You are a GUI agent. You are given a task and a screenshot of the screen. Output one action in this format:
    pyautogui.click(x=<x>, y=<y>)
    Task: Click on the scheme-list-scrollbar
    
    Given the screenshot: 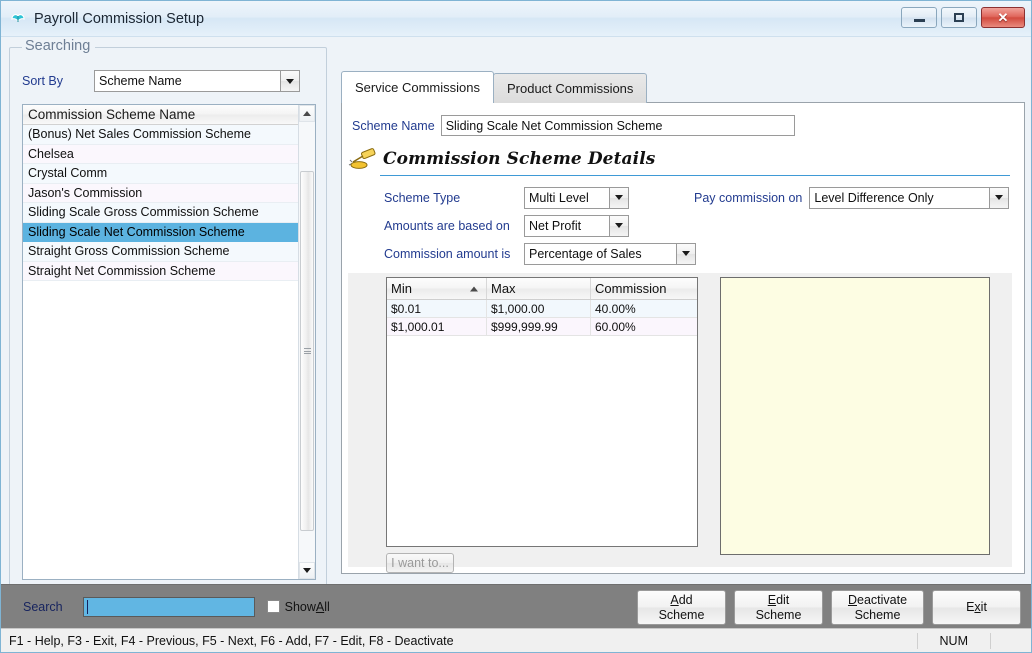 What is the action you would take?
    pyautogui.click(x=306, y=342)
    